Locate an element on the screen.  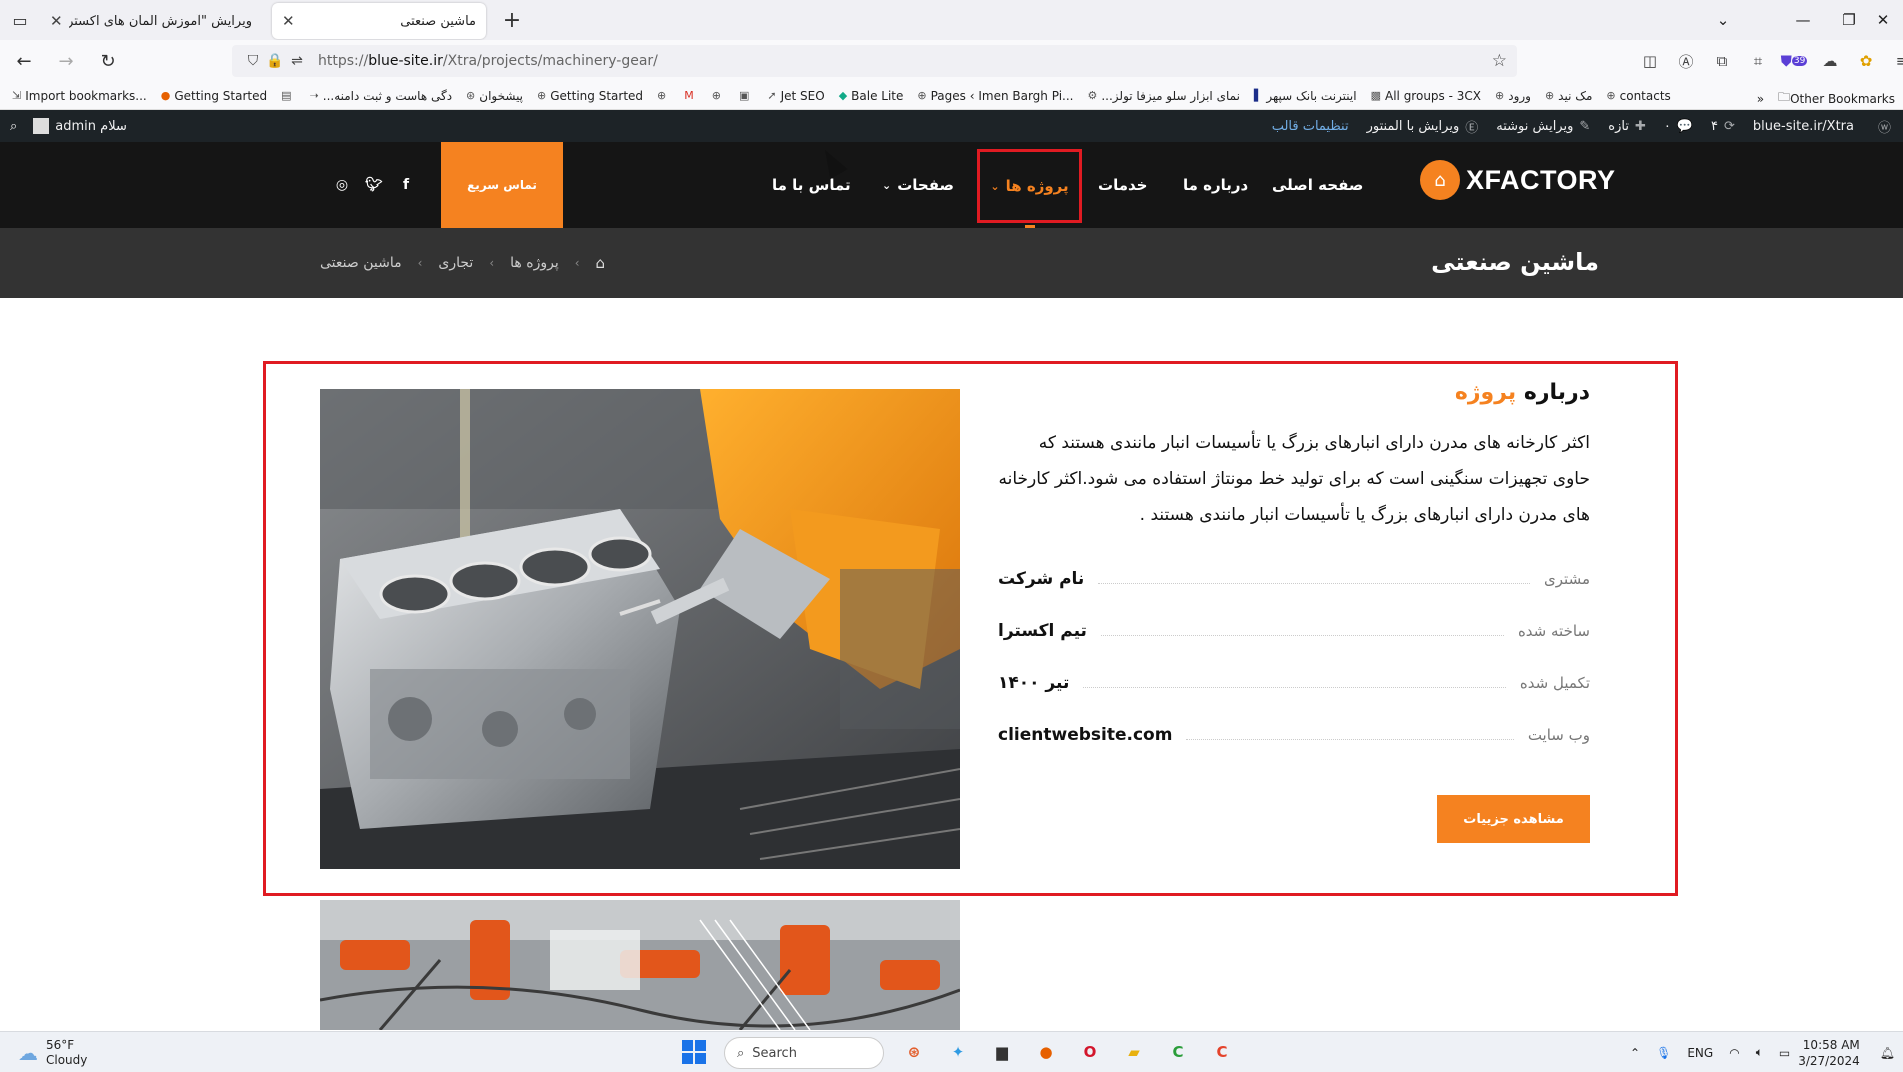
bookmark-item: M is located at coordinates (691, 95).